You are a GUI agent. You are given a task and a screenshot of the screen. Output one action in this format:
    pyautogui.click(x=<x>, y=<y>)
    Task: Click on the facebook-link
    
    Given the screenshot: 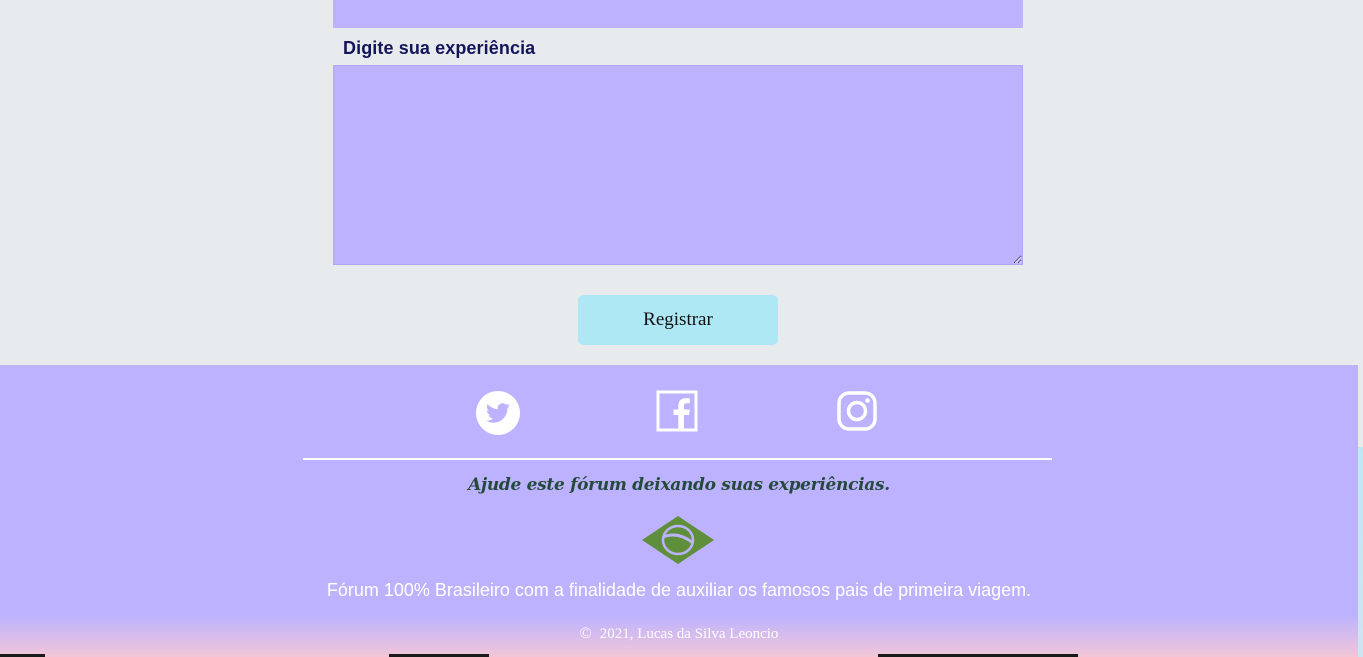 What is the action you would take?
    pyautogui.click(x=677, y=411)
    